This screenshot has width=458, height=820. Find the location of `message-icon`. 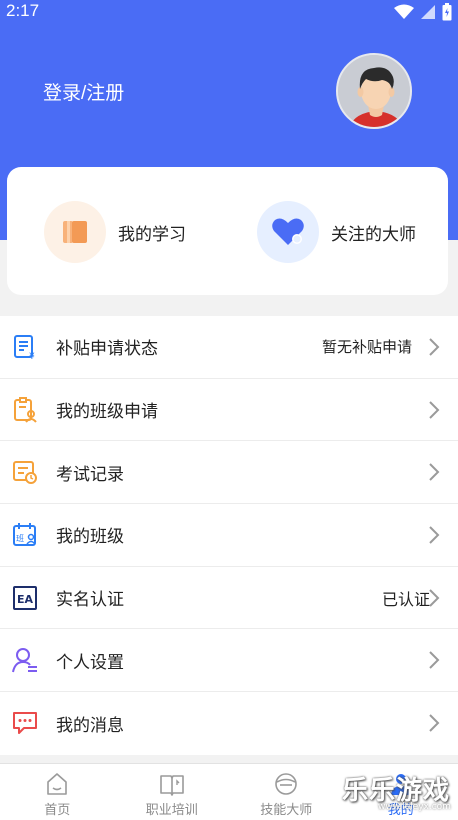

message-icon is located at coordinates (25, 723).